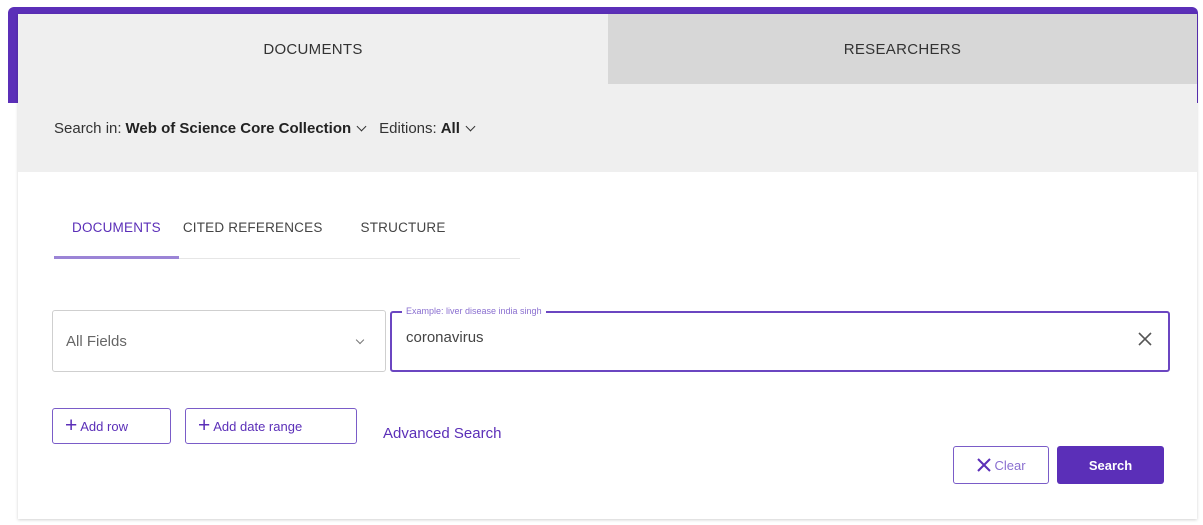 The image size is (1203, 525). I want to click on search-button: Search, so click(1110, 465).